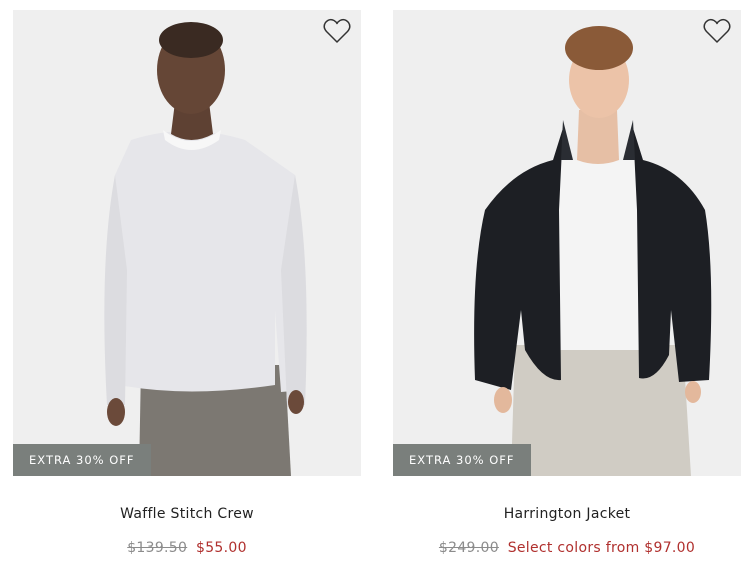 This screenshot has width=753, height=564. I want to click on product-price: $139.50 $55.00, so click(187, 548).